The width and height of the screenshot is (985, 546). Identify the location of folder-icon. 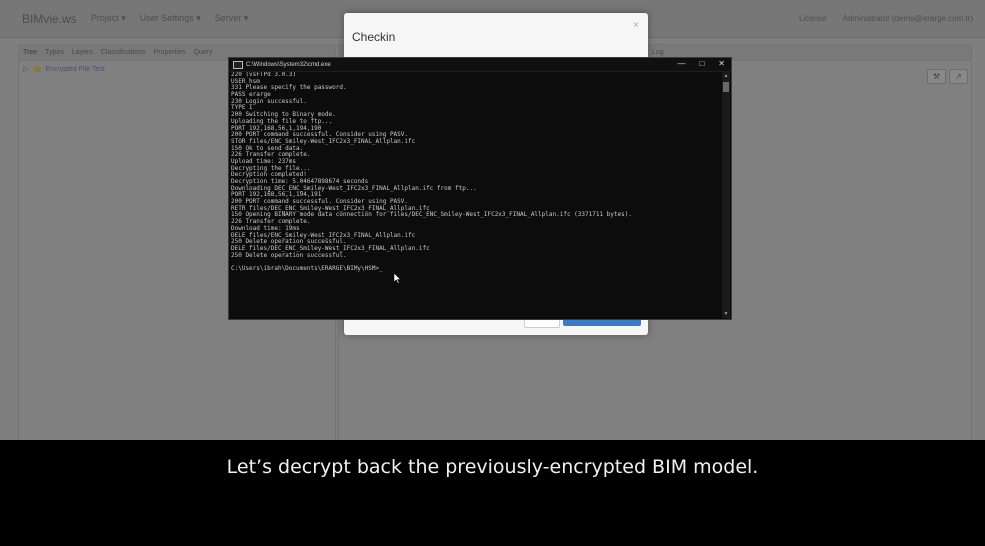
(38, 69).